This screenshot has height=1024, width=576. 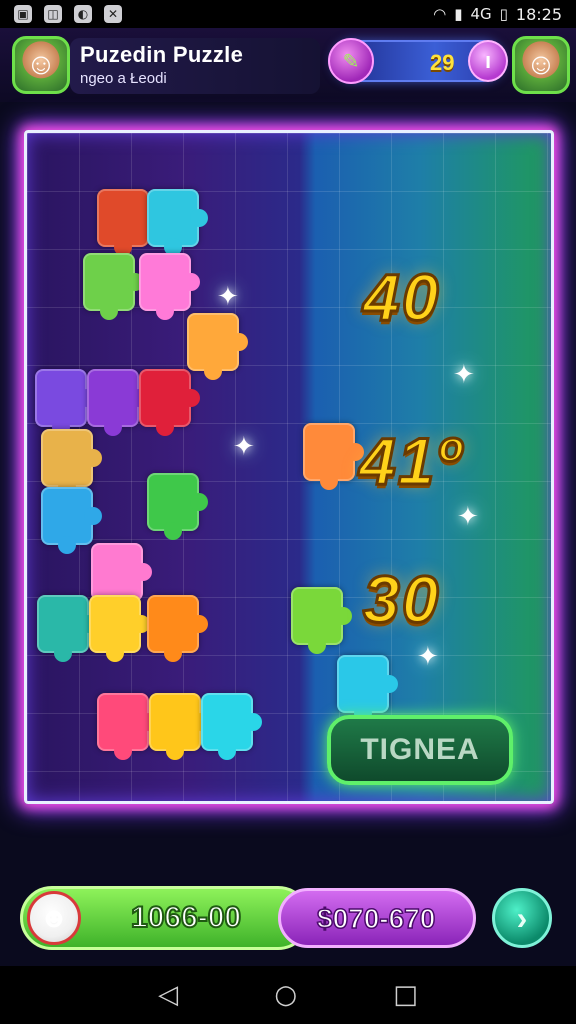 I want to click on home-button: ○, so click(x=285, y=995).